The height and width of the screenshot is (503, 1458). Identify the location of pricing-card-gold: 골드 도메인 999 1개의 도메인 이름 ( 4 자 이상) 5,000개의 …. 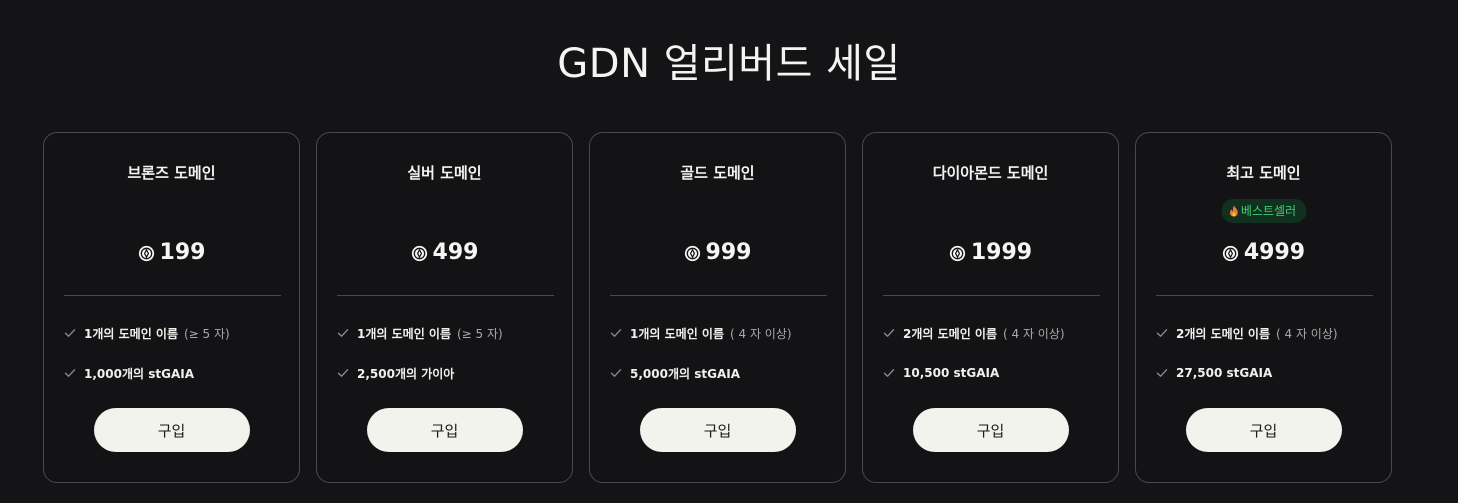
(717, 307).